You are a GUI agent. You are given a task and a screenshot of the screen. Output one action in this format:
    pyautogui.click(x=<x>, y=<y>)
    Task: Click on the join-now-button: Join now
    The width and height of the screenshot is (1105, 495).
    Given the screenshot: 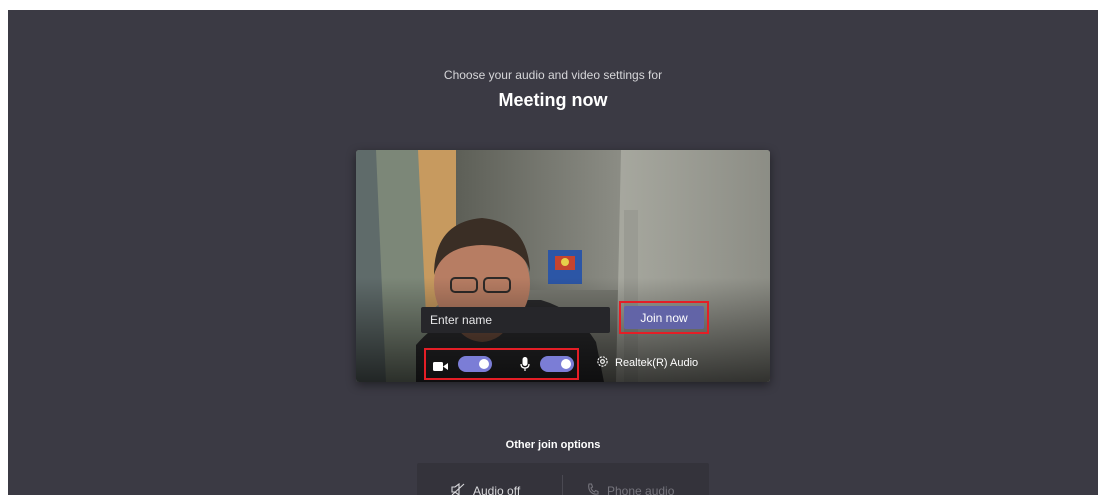 What is the action you would take?
    pyautogui.click(x=664, y=317)
    